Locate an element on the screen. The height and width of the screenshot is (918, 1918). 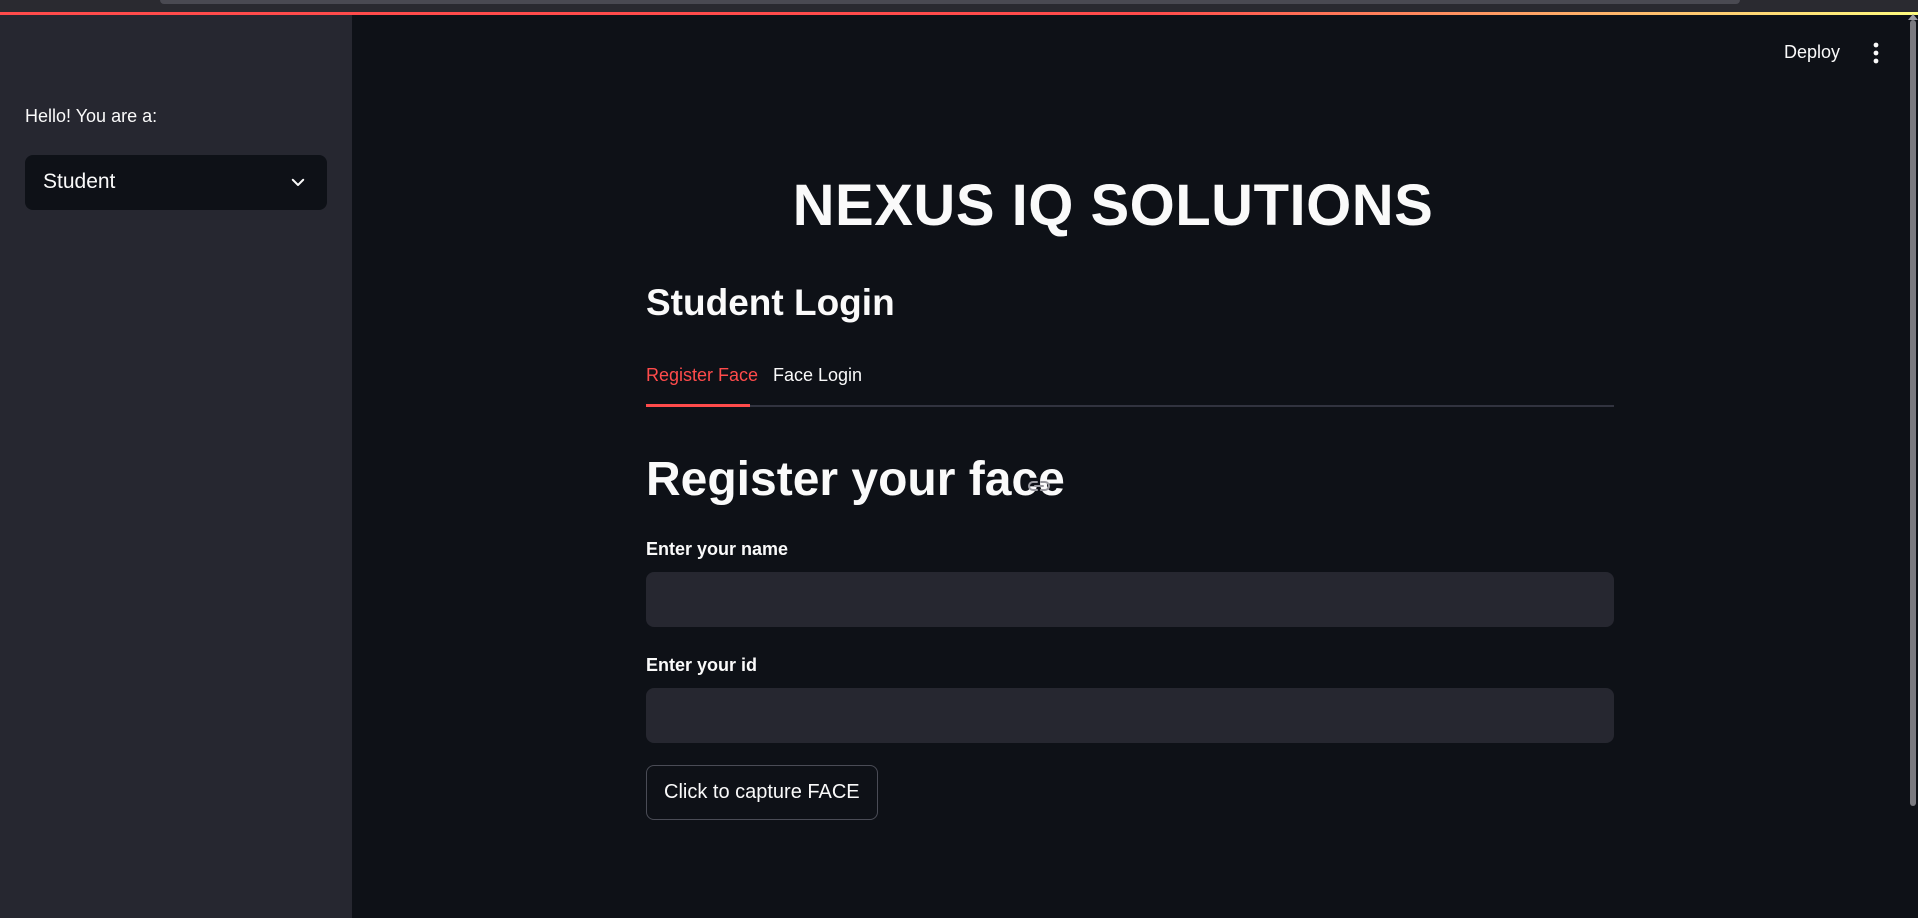
tab-register-face: Register Face is located at coordinates (702, 380).